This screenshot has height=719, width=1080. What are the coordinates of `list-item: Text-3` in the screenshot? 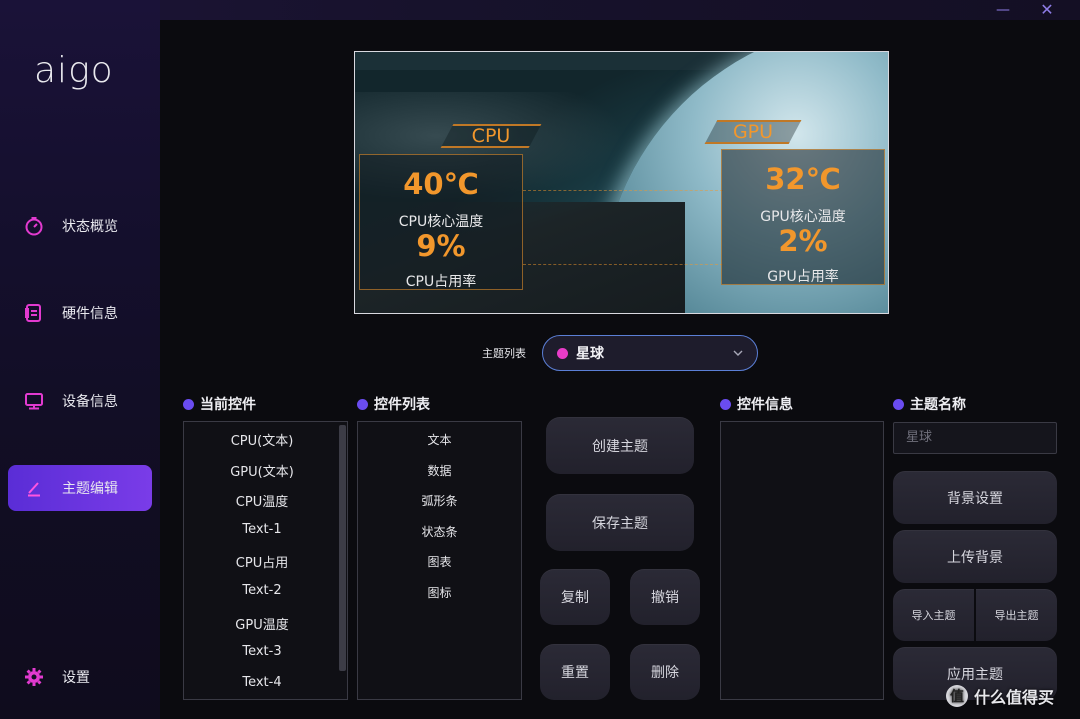 It's located at (262, 651).